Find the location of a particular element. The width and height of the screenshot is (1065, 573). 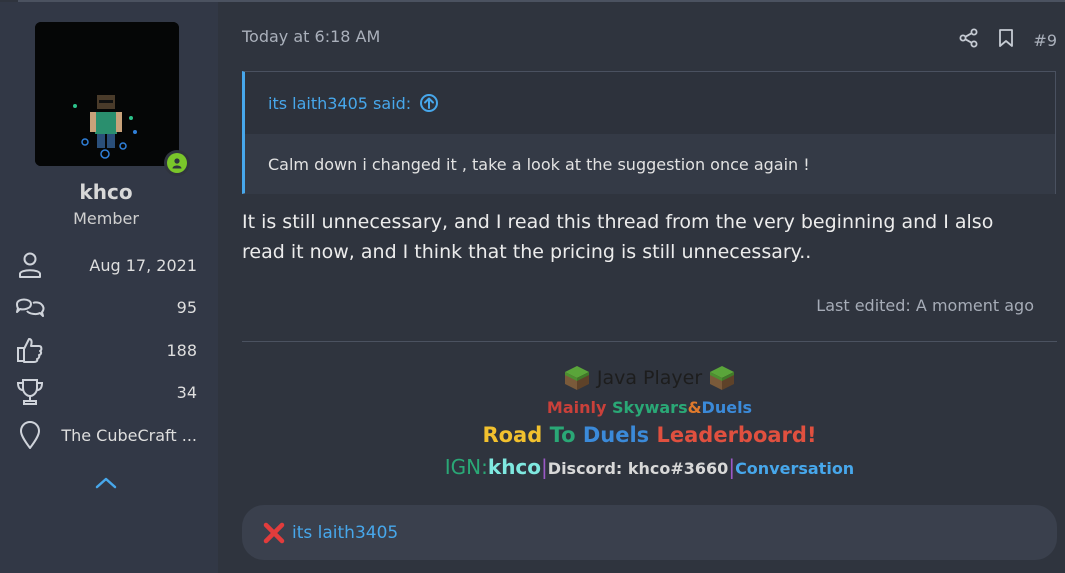

joined-date: Aug 17, 2021 is located at coordinates (143, 265).